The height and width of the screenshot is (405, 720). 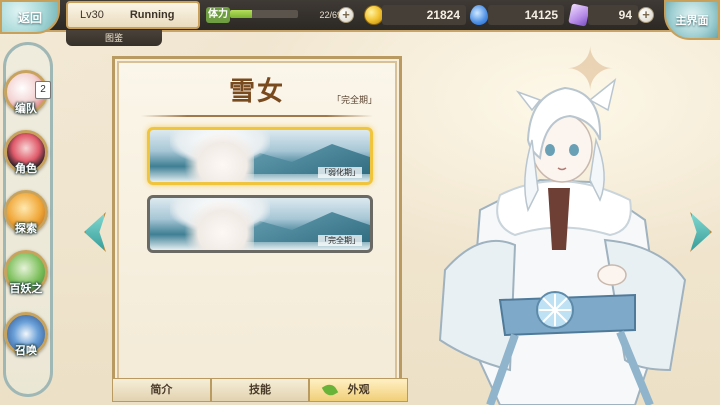 I want to click on tab-intro: 简介, so click(x=161, y=390).